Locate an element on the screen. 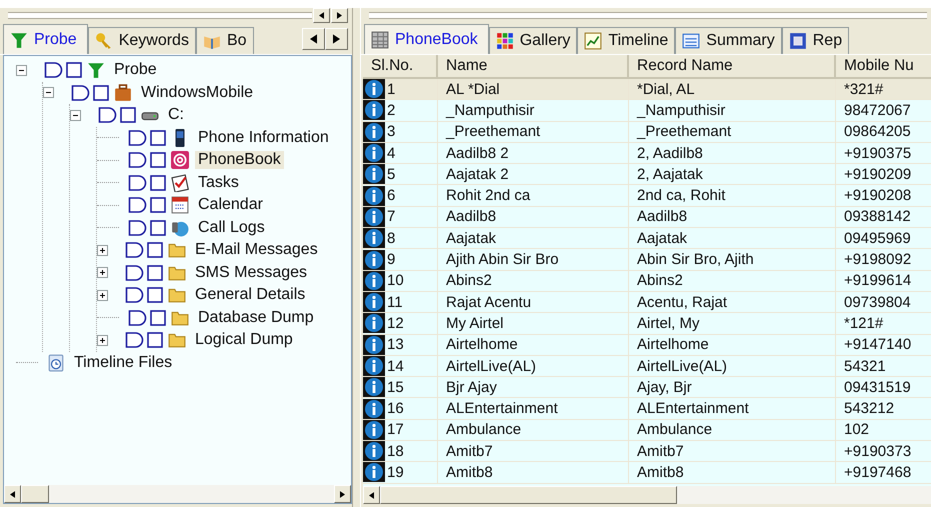 The image size is (931, 507). table-row: 13 Airtelhome Airtelhome +9147140 is located at coordinates (647, 345).